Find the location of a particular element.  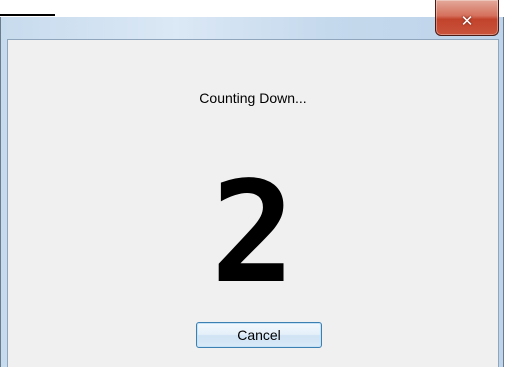

close-button: ✕ is located at coordinates (467, 18).